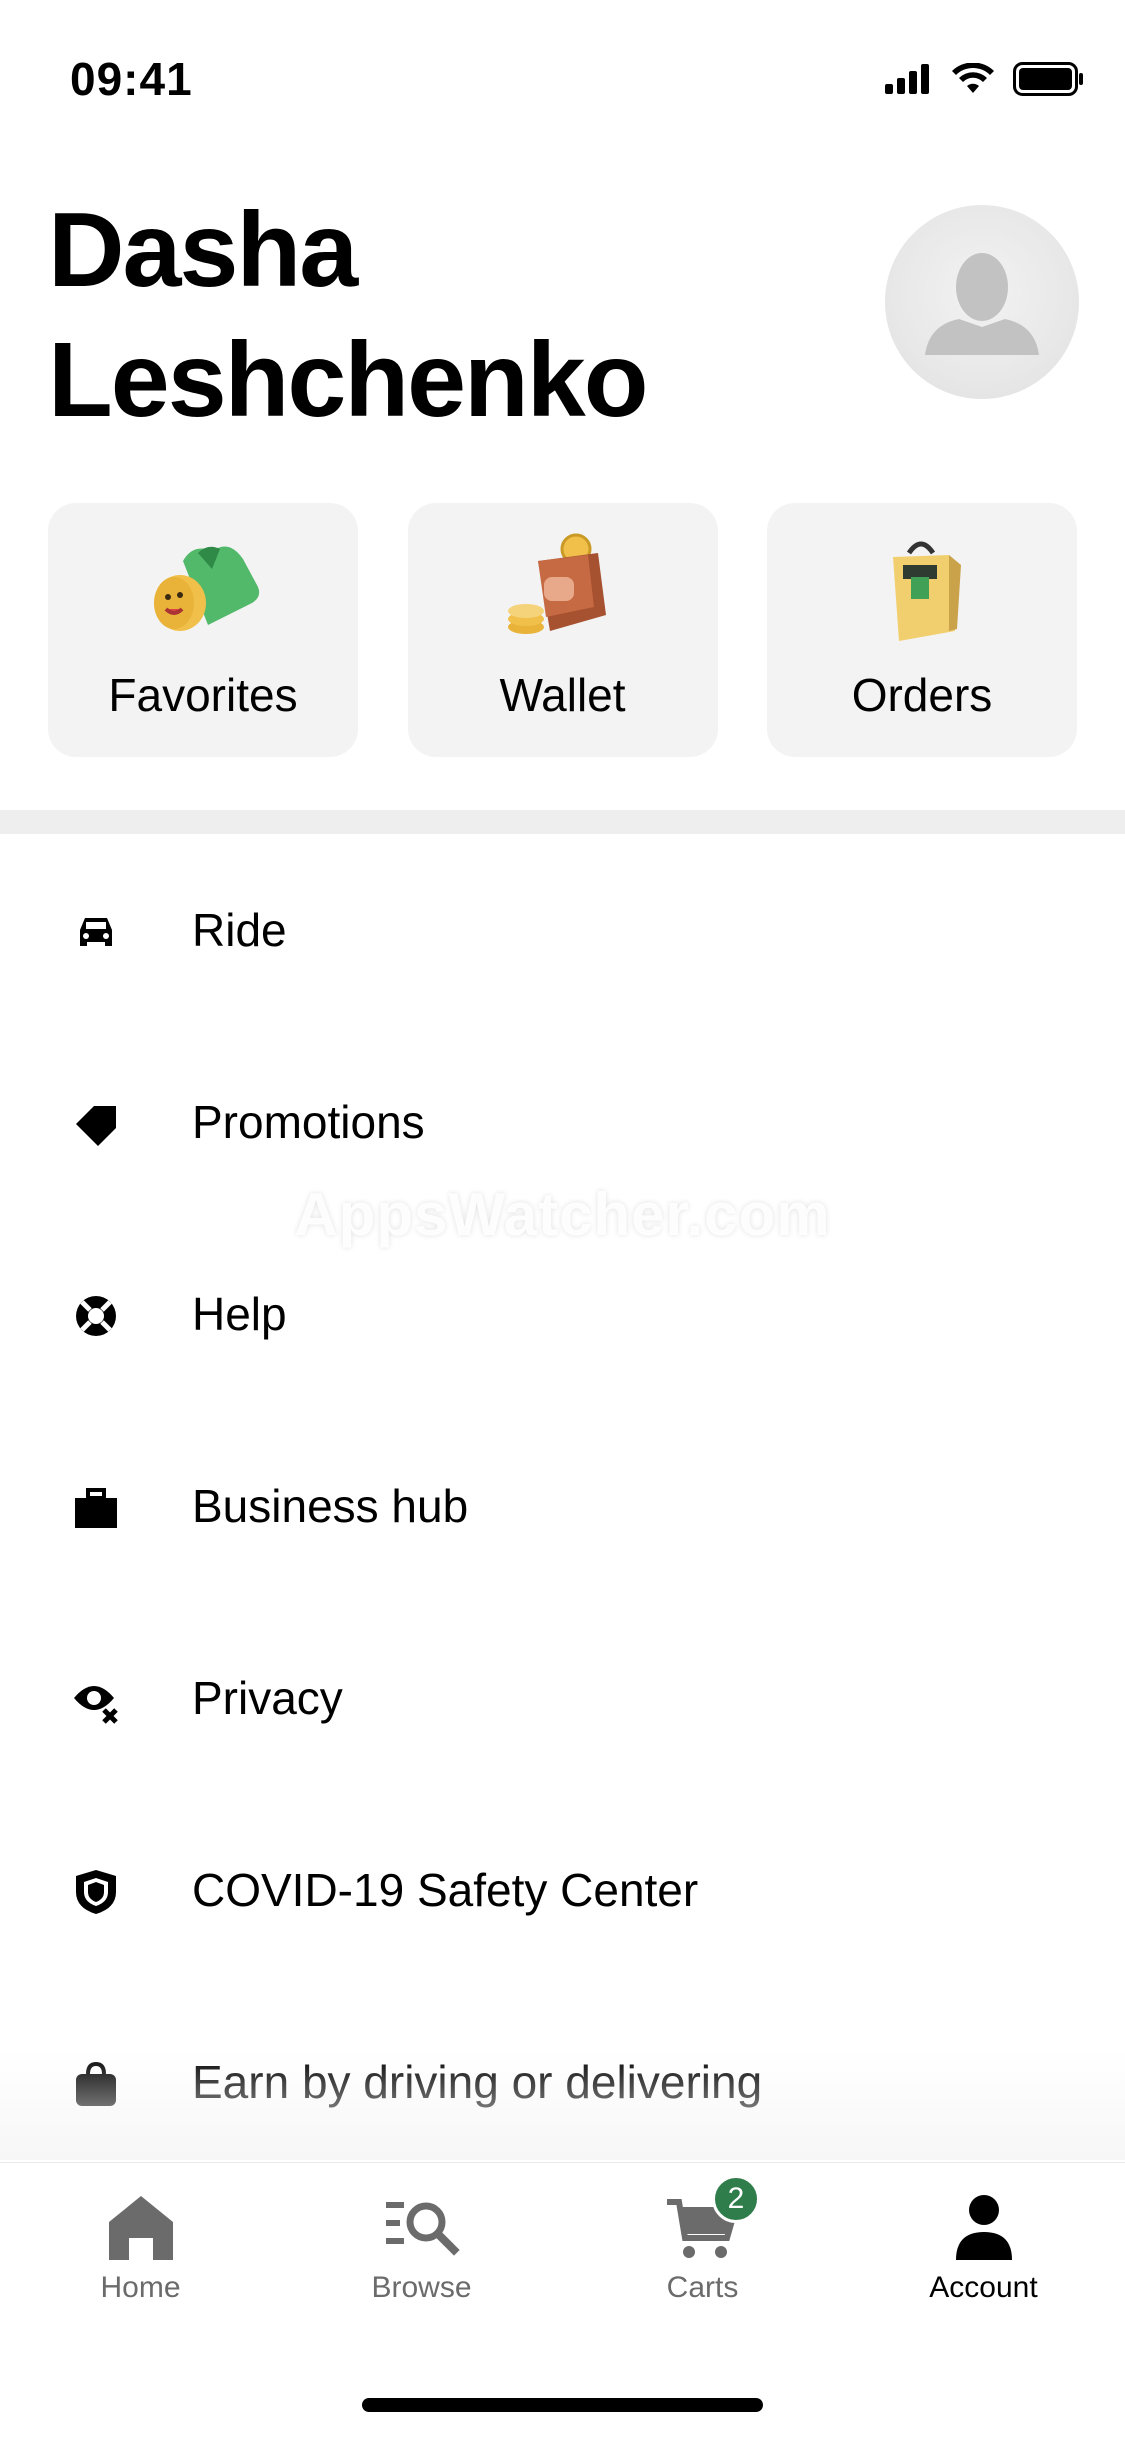 The image size is (1125, 2437). Describe the element at coordinates (140, 2287) in the screenshot. I see `tab-home-label: Home` at that location.